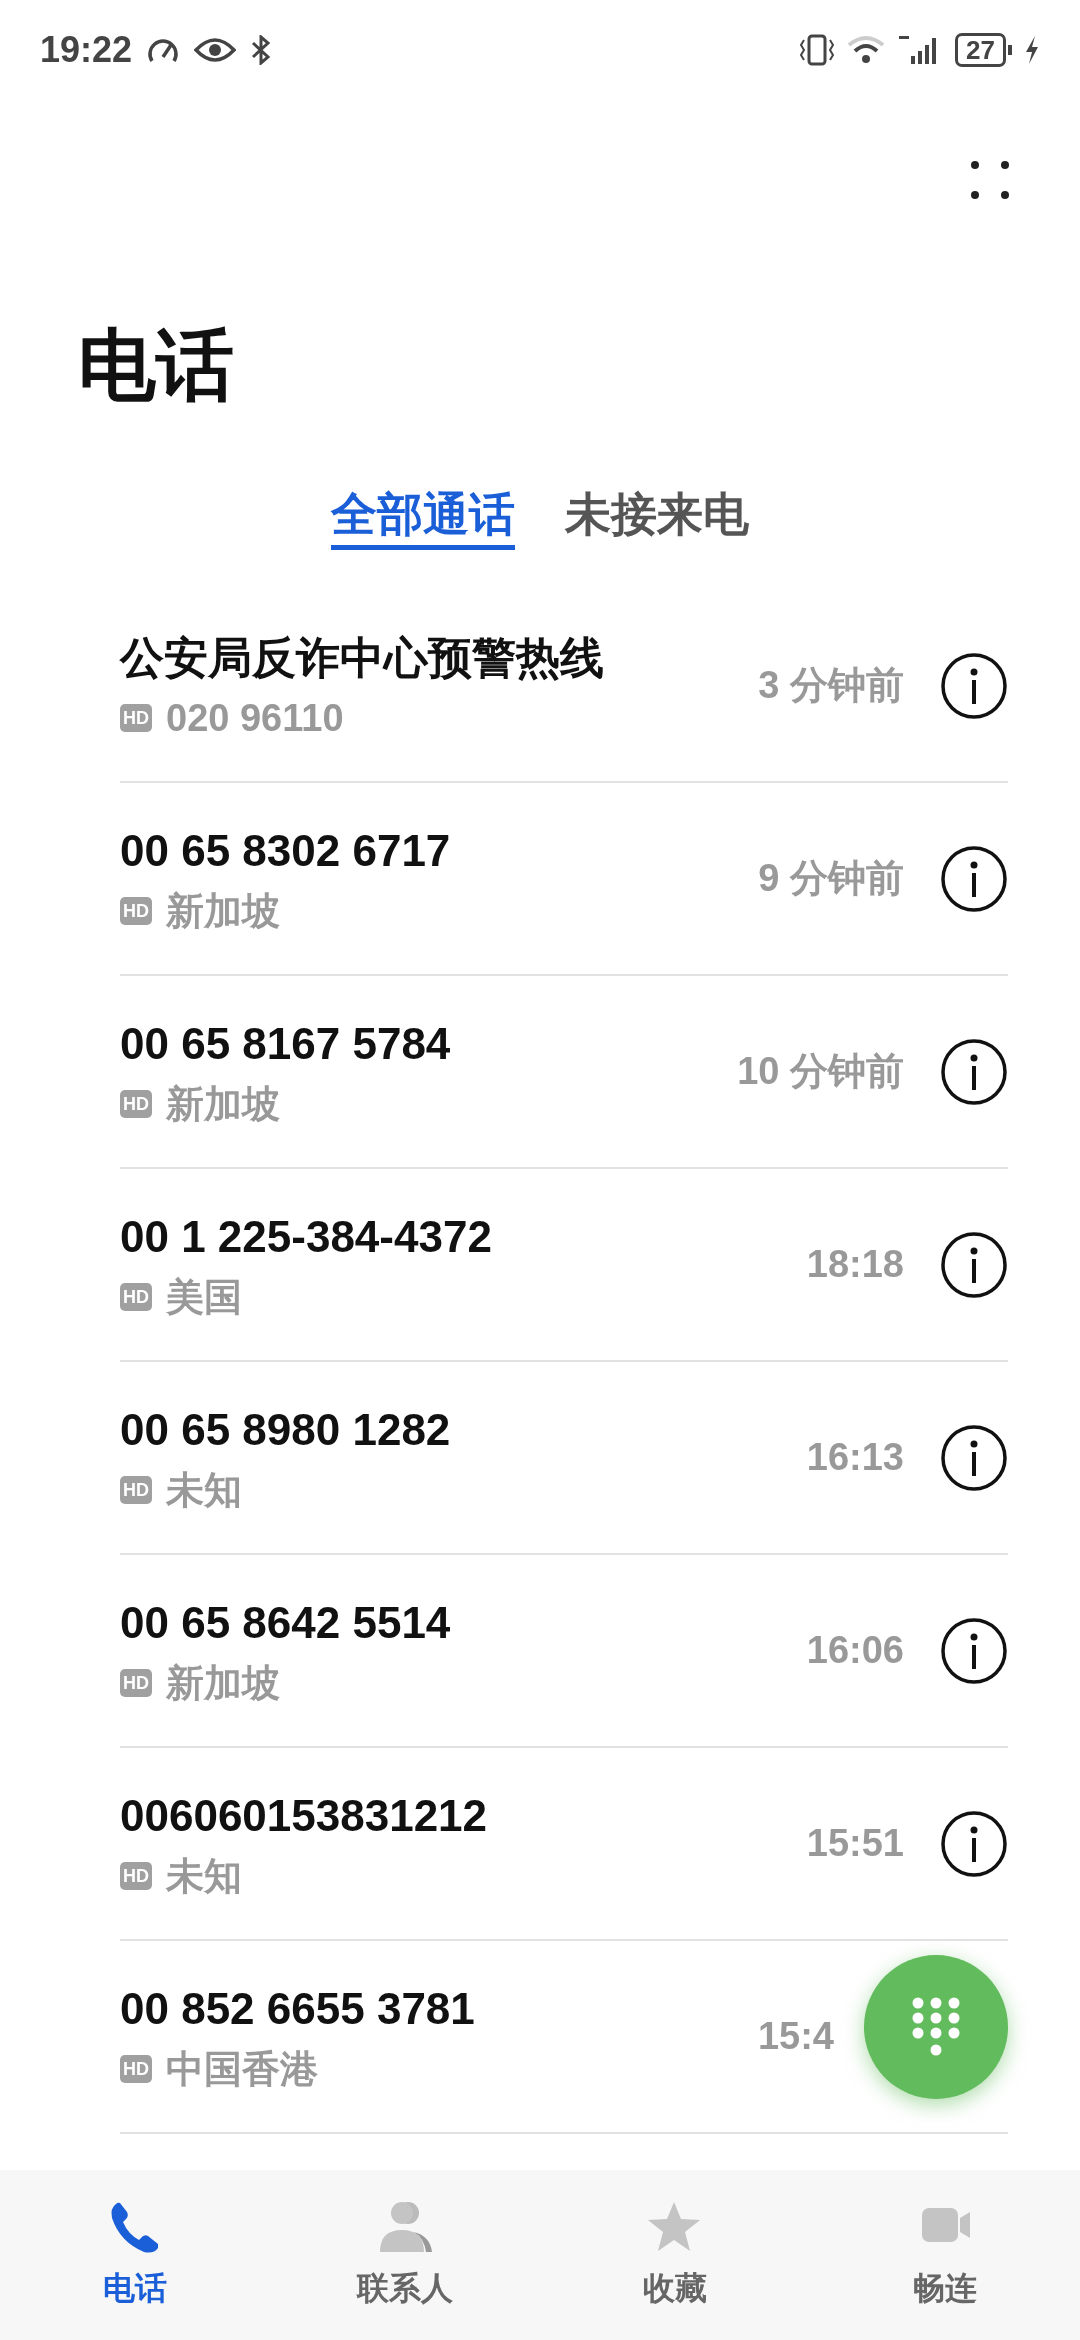  Describe the element at coordinates (817, 50) in the screenshot. I see `vibrate-icon` at that location.